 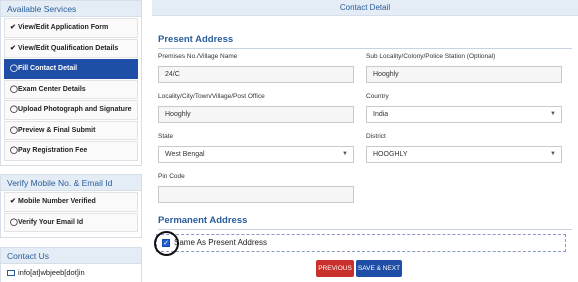 I want to click on sidebar-item-verify-email: ◯Verify Your Email Id, so click(x=71, y=222).